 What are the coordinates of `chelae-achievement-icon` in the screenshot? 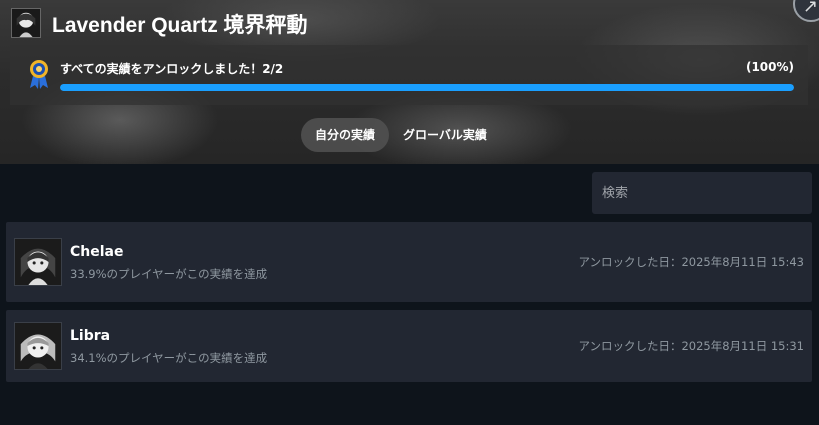 It's located at (38, 262).